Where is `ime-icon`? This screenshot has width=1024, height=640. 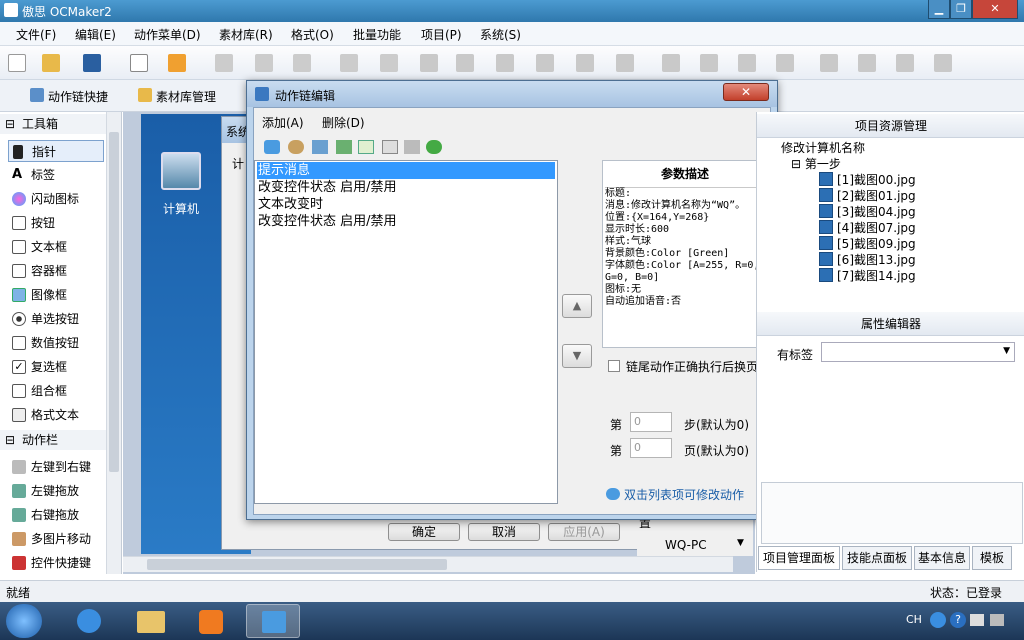 ime-icon is located at coordinates (938, 620).